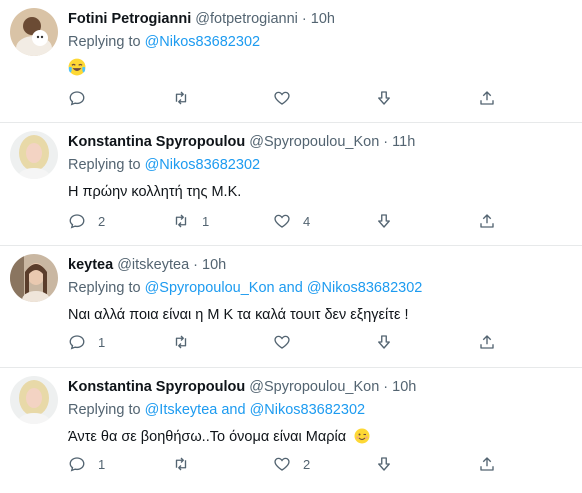  I want to click on author-name: keytea, so click(90, 265).